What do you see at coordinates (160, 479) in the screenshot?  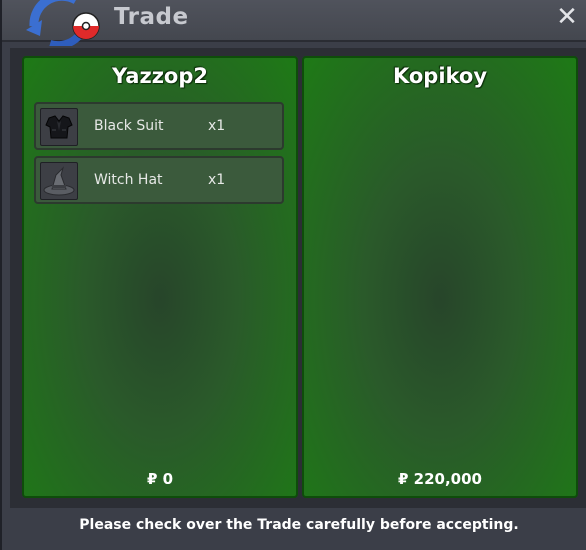 I see `left-money-offer: ₽ 0` at bounding box center [160, 479].